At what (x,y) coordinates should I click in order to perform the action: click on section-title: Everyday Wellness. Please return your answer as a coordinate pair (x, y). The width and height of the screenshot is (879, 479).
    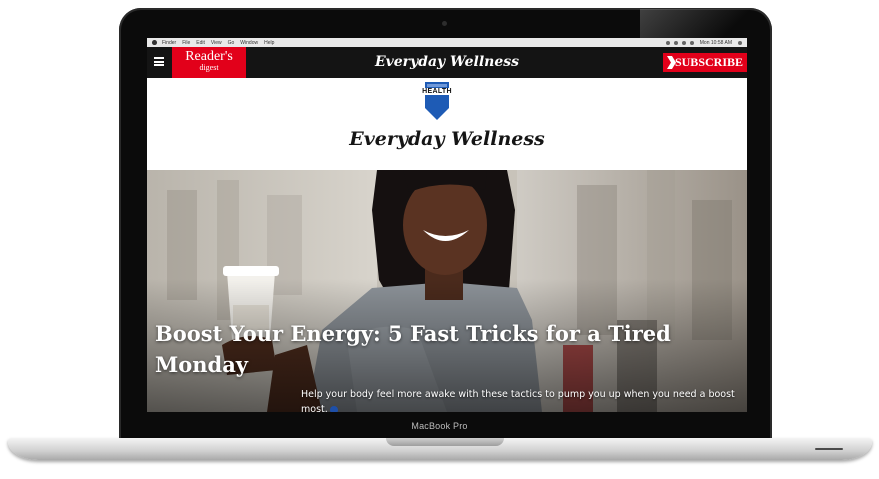
    Looking at the image, I should click on (447, 139).